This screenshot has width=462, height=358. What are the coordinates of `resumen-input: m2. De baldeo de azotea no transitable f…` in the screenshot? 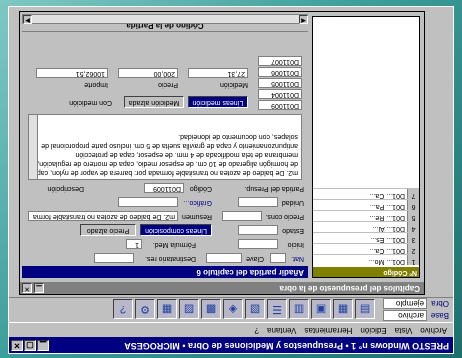 It's located at (103, 216).